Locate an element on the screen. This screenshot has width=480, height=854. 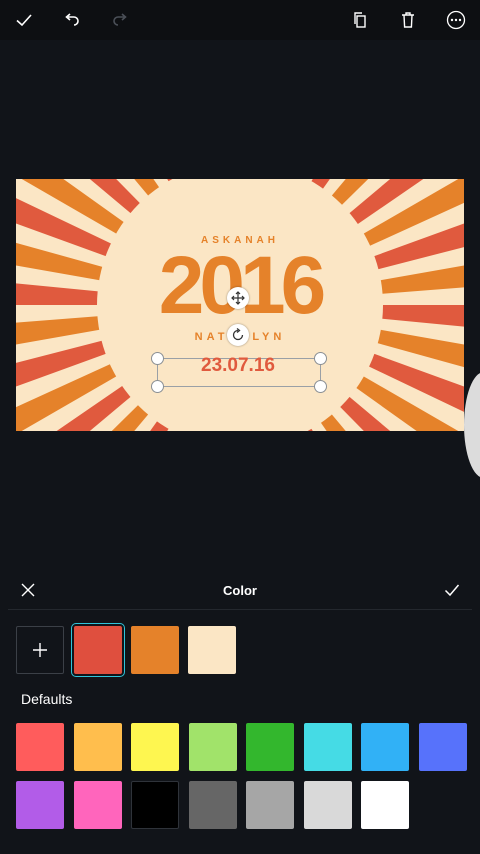
side-drag-handle is located at coordinates (472, 425).